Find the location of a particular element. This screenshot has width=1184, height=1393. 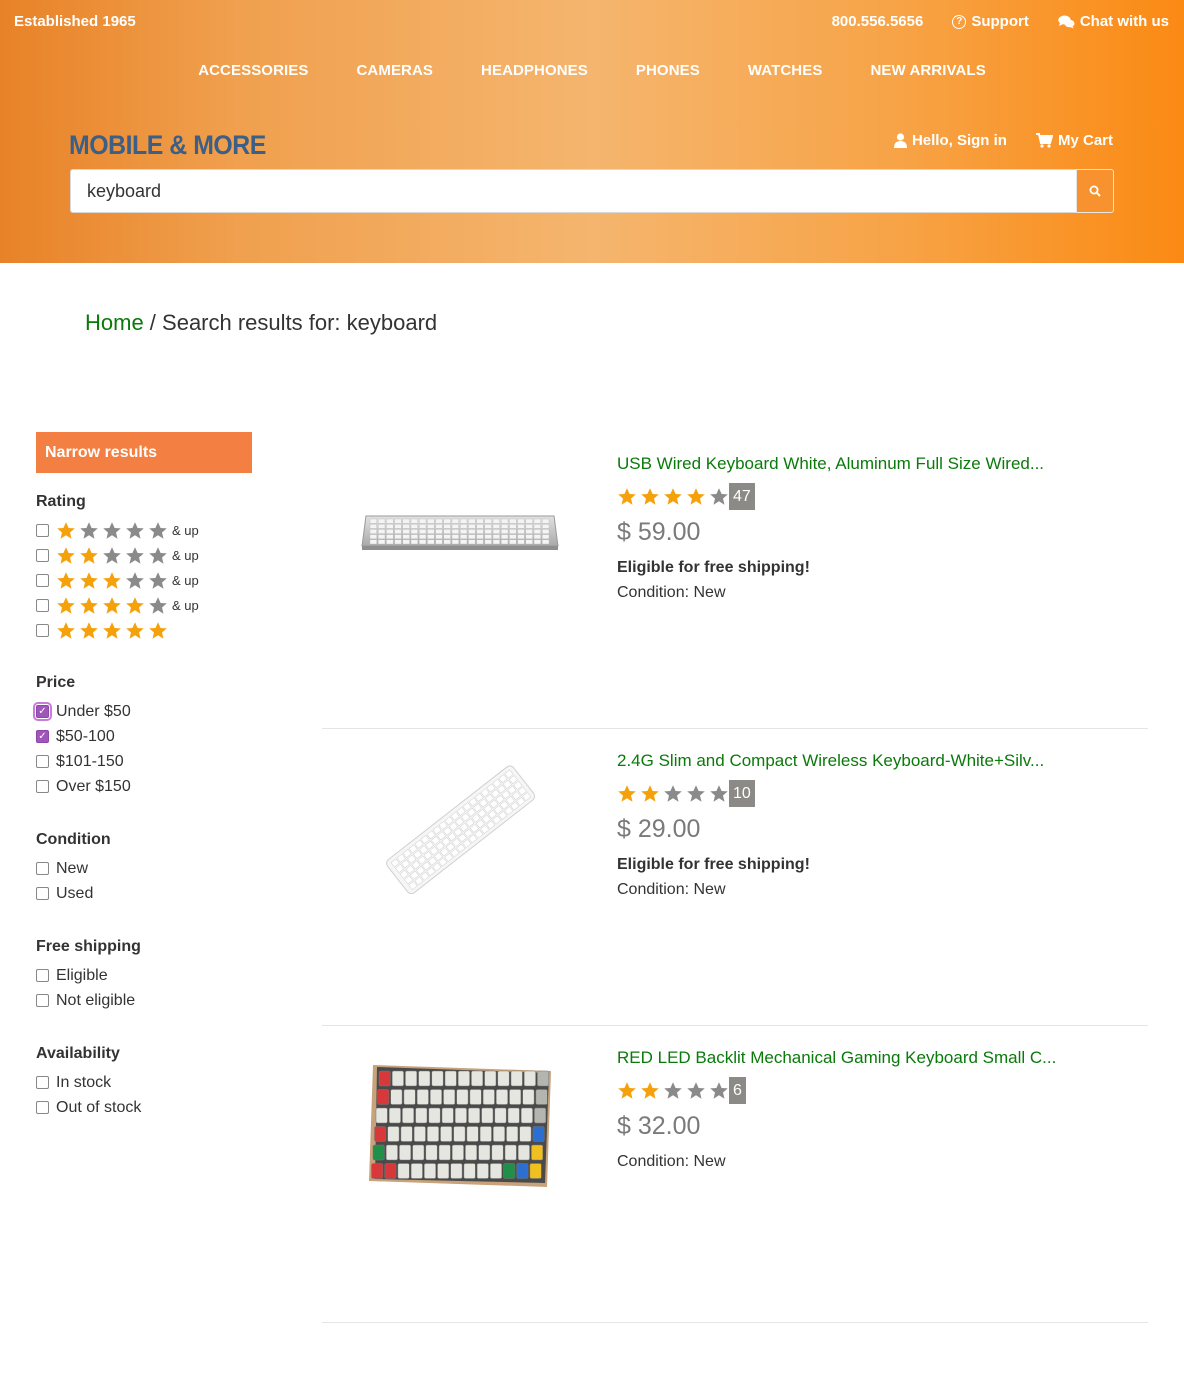

filter-option-label: New is located at coordinates (72, 868).